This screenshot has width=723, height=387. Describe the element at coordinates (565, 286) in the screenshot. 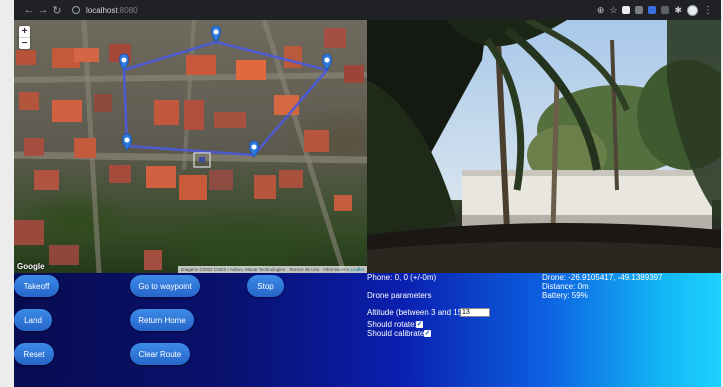

I see `distance-readout: Distance: 0m` at that location.